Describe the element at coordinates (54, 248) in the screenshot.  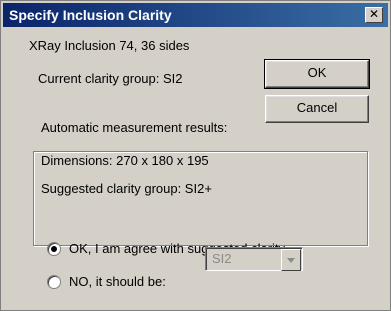
I see `agree-radio` at that location.